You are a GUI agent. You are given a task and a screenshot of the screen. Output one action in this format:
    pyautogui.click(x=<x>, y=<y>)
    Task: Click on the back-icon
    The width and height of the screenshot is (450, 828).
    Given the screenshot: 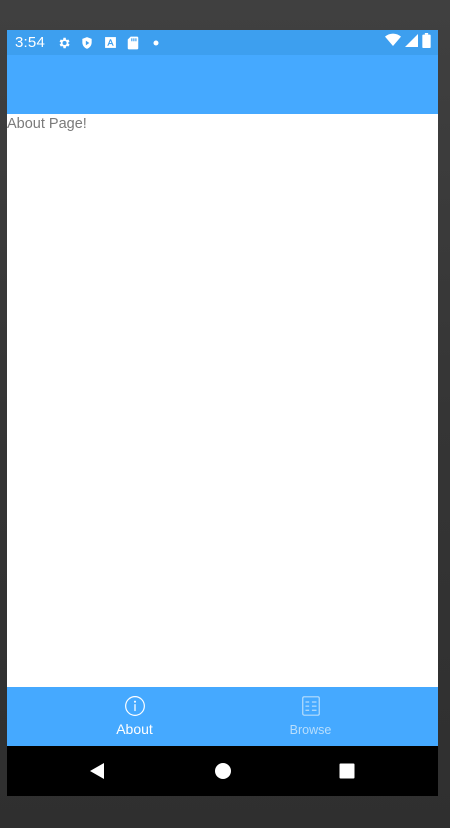 What is the action you would take?
    pyautogui.click(x=97, y=771)
    